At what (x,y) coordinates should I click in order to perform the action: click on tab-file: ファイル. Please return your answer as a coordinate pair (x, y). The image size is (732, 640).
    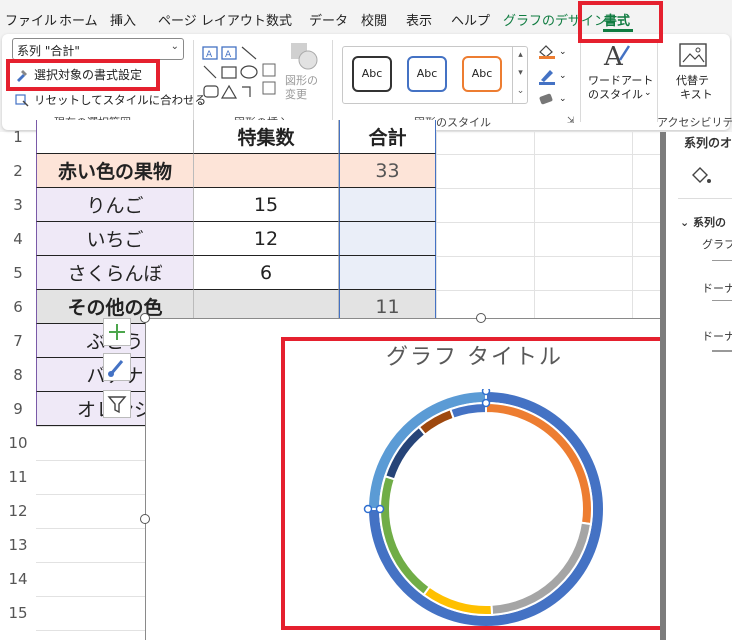
    Looking at the image, I should click on (31, 19).